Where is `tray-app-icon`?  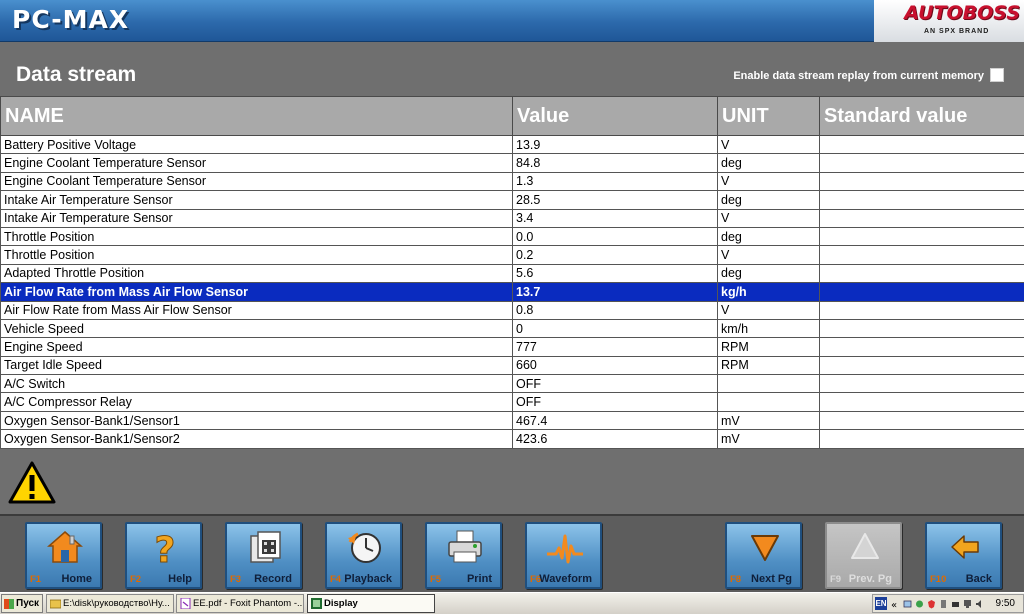
tray-app-icon is located at coordinates (919, 604).